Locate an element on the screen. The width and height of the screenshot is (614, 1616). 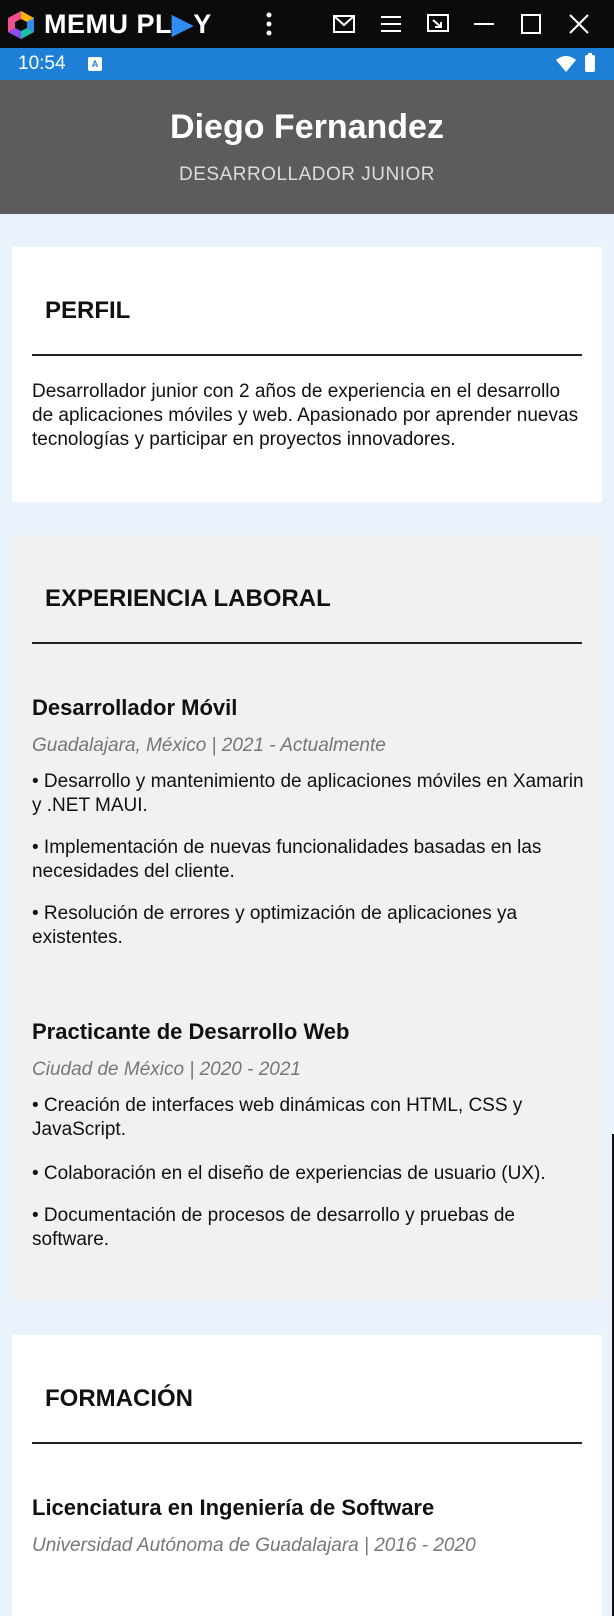
emulator-brand: MEMU PL▶Y is located at coordinates (128, 24).